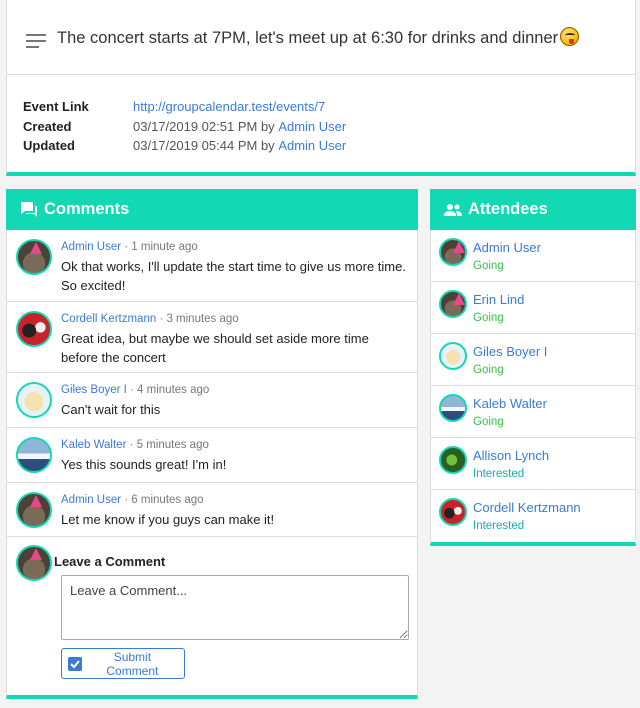  Describe the element at coordinates (111, 409) in the screenshot. I see `comment-text: Can't wait for this` at that location.